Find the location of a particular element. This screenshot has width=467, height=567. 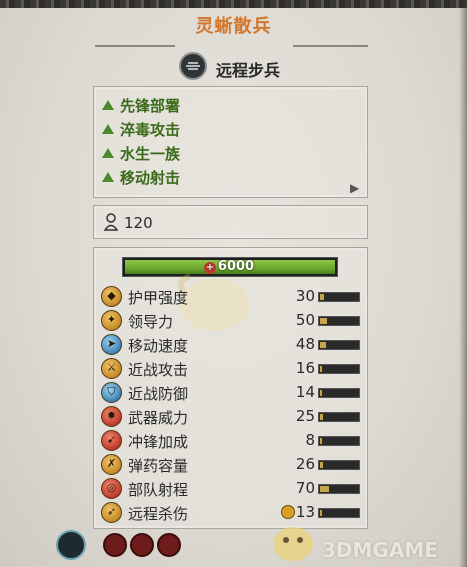

melee-defence-icon: ⛉ is located at coordinates (111, 392).